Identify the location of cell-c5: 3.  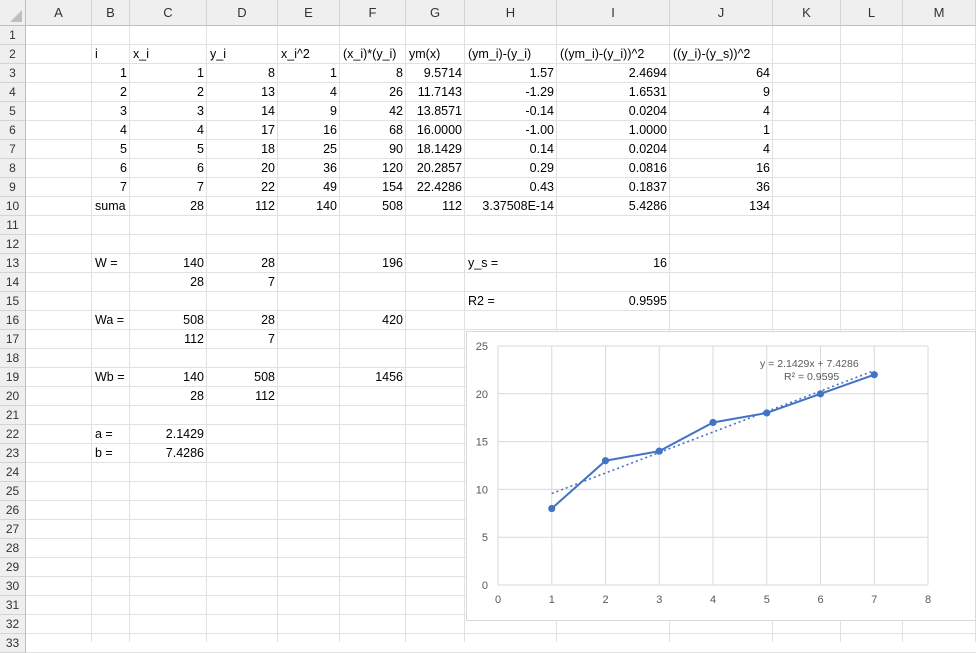
(168, 111).